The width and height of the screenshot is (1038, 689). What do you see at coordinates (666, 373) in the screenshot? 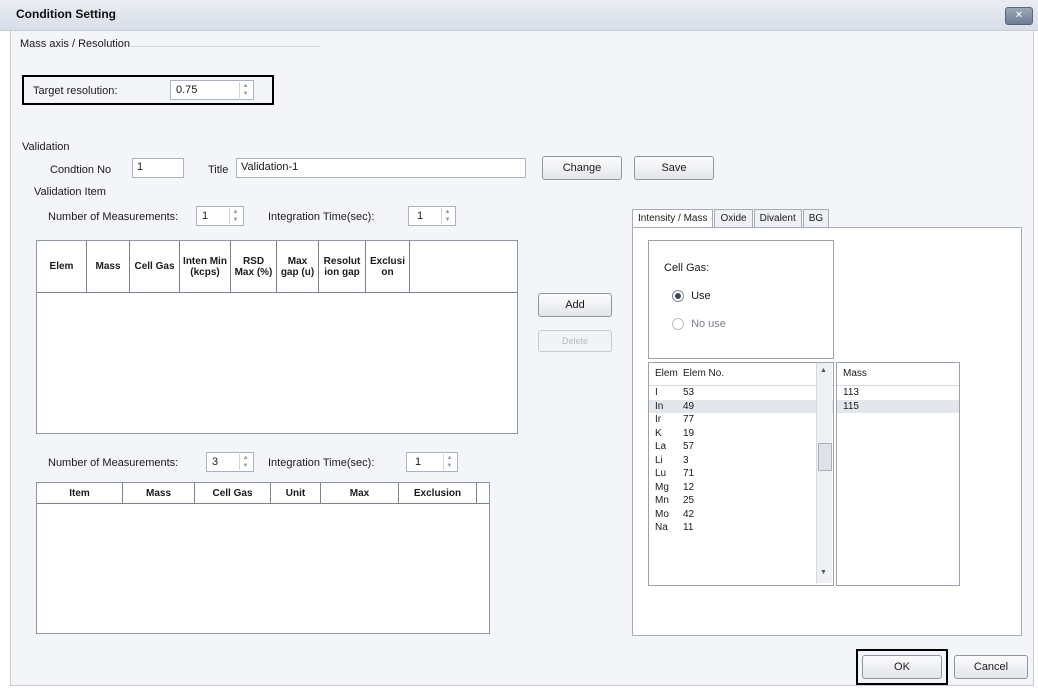
I see `elem-column-header: Elem` at bounding box center [666, 373].